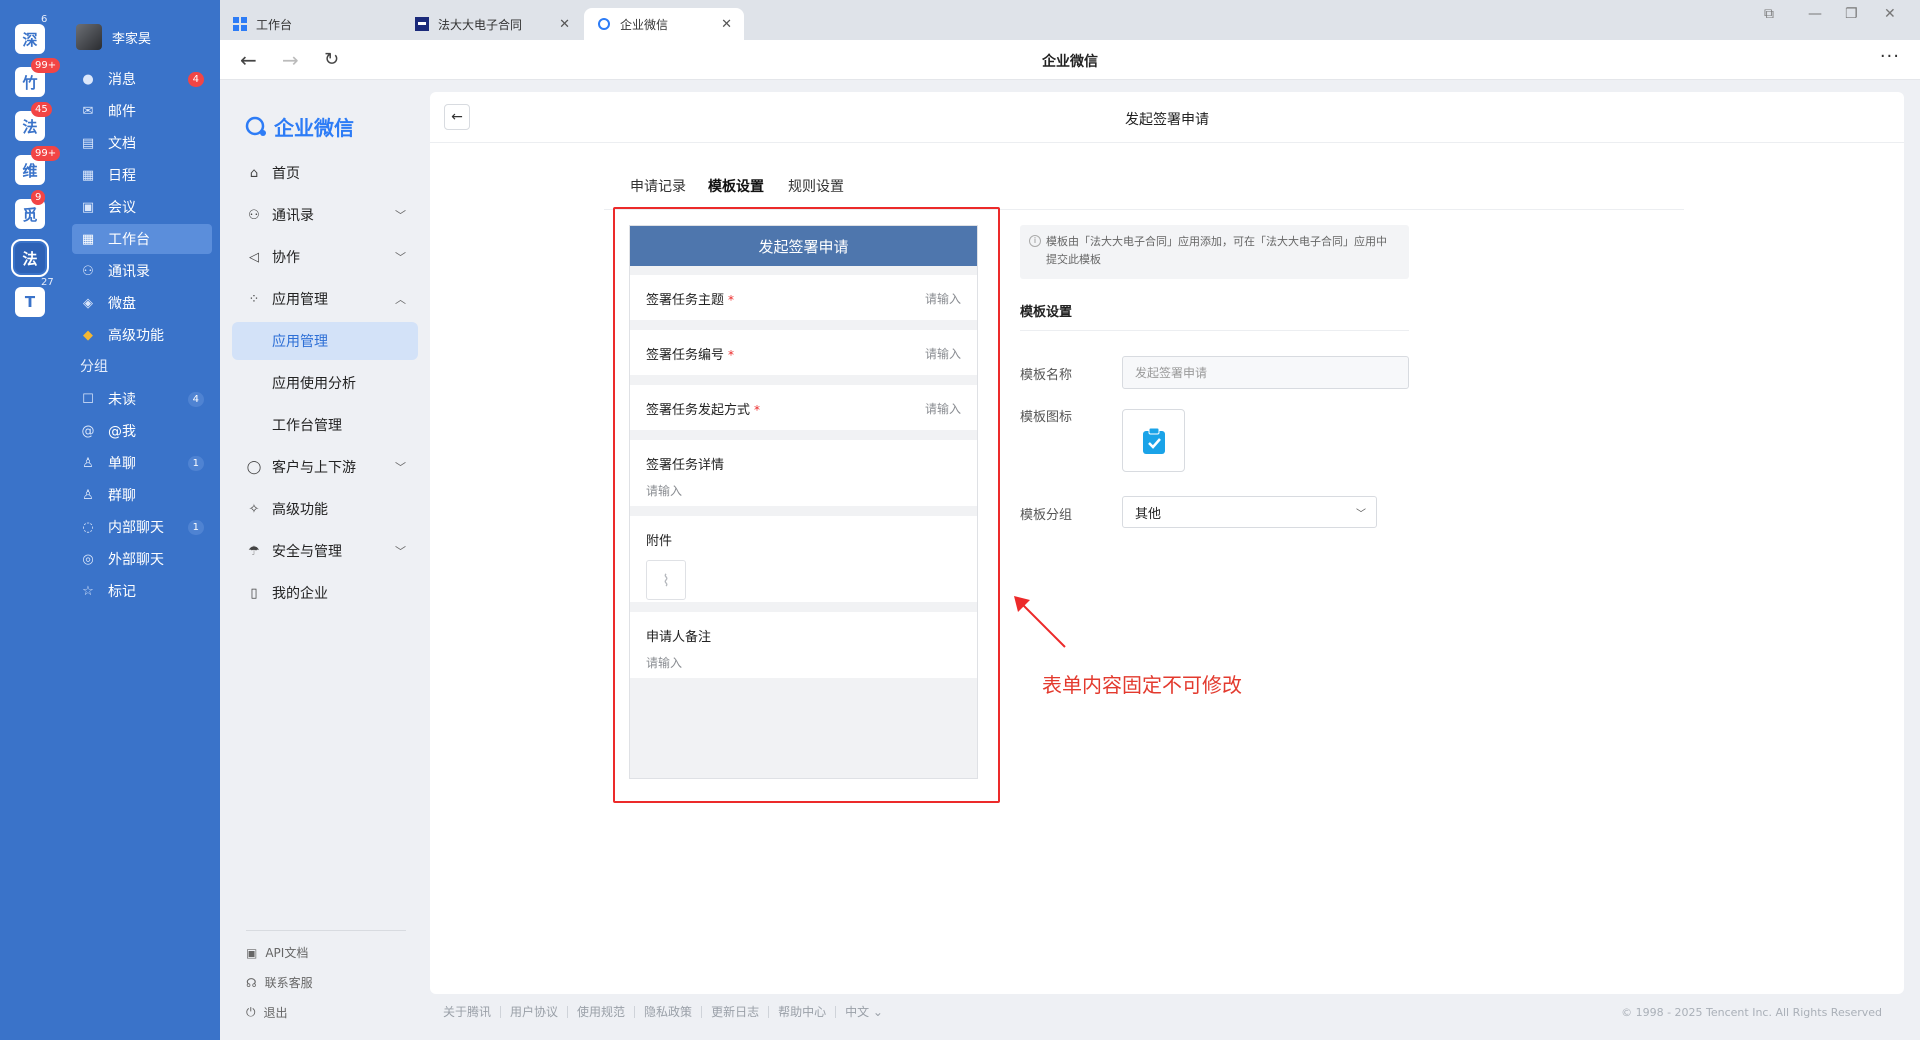 The image size is (1920, 1040). I want to click on messenger-item-mail: ✉ 邮件, so click(142, 111).